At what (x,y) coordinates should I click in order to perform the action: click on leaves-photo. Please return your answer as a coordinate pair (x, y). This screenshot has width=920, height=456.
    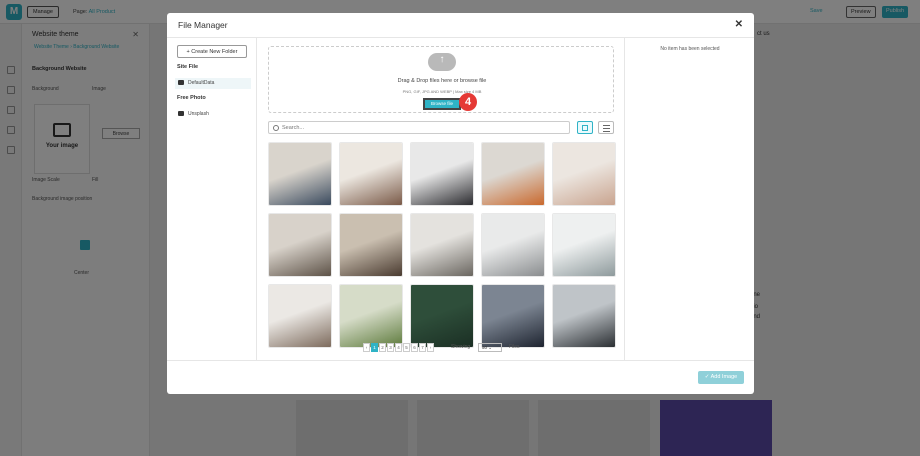
    Looking at the image, I should click on (442, 316).